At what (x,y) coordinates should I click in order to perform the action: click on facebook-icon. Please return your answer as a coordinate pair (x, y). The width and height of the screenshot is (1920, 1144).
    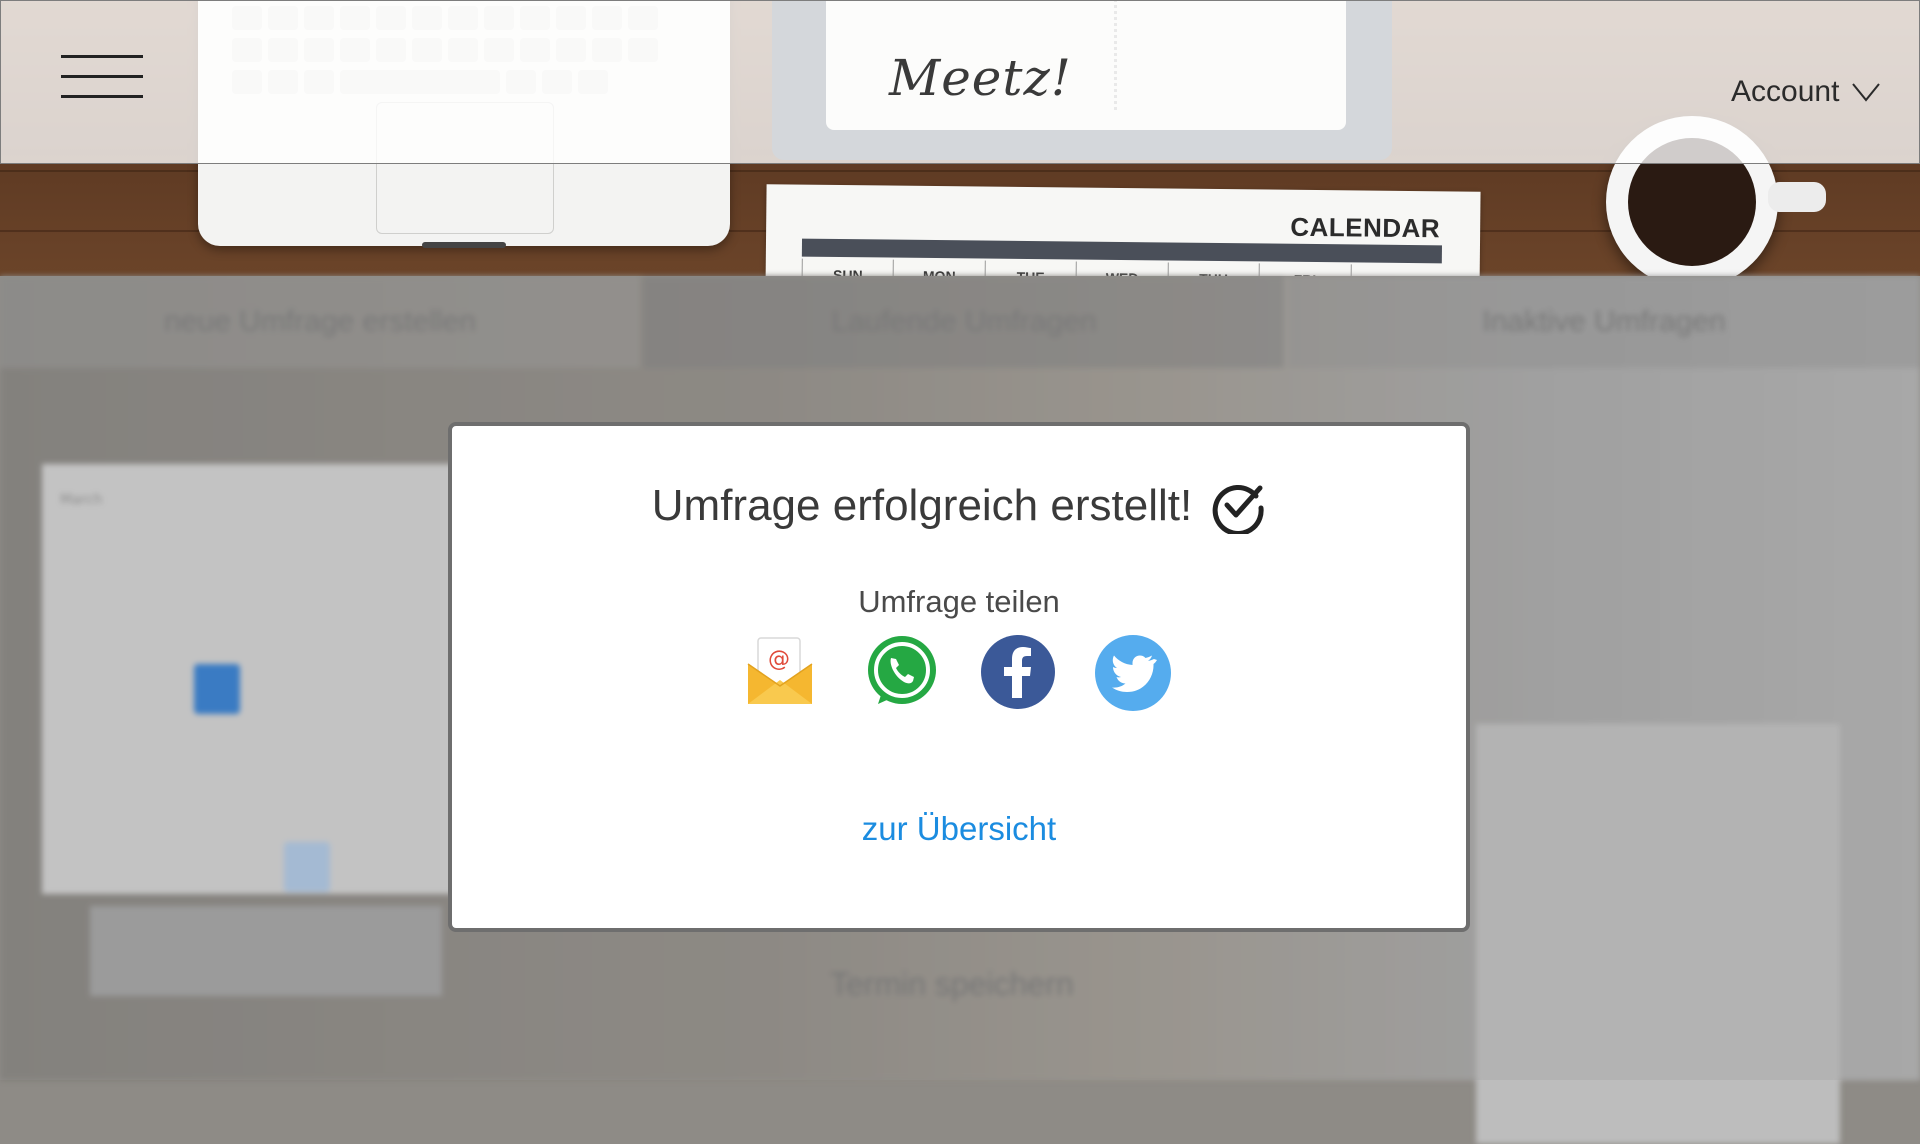
    Looking at the image, I should click on (1018, 672).